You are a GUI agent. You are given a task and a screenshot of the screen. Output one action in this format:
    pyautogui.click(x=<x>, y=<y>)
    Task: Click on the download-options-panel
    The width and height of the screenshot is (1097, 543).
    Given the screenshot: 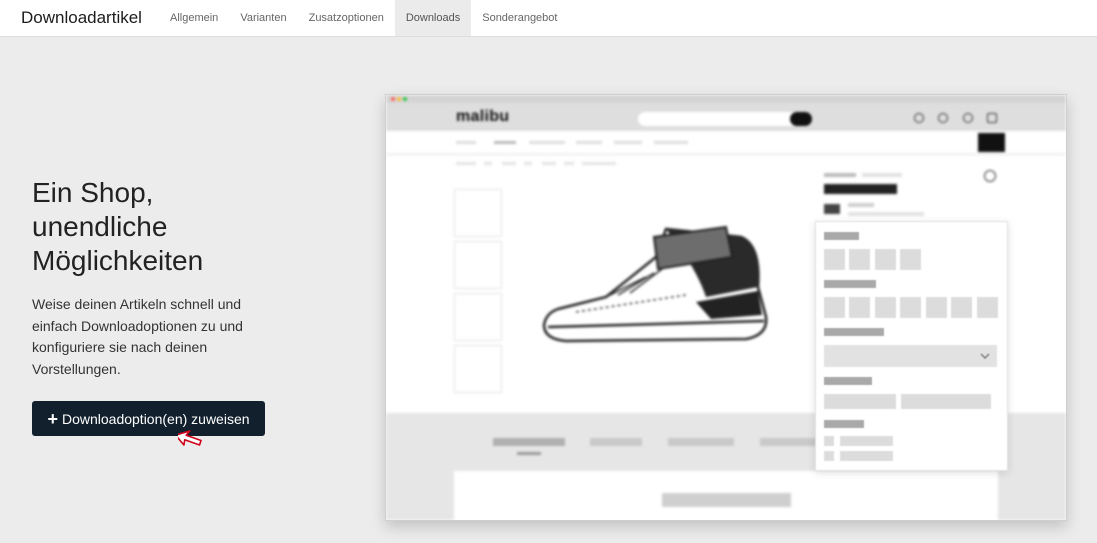 What is the action you would take?
    pyautogui.click(x=911, y=346)
    